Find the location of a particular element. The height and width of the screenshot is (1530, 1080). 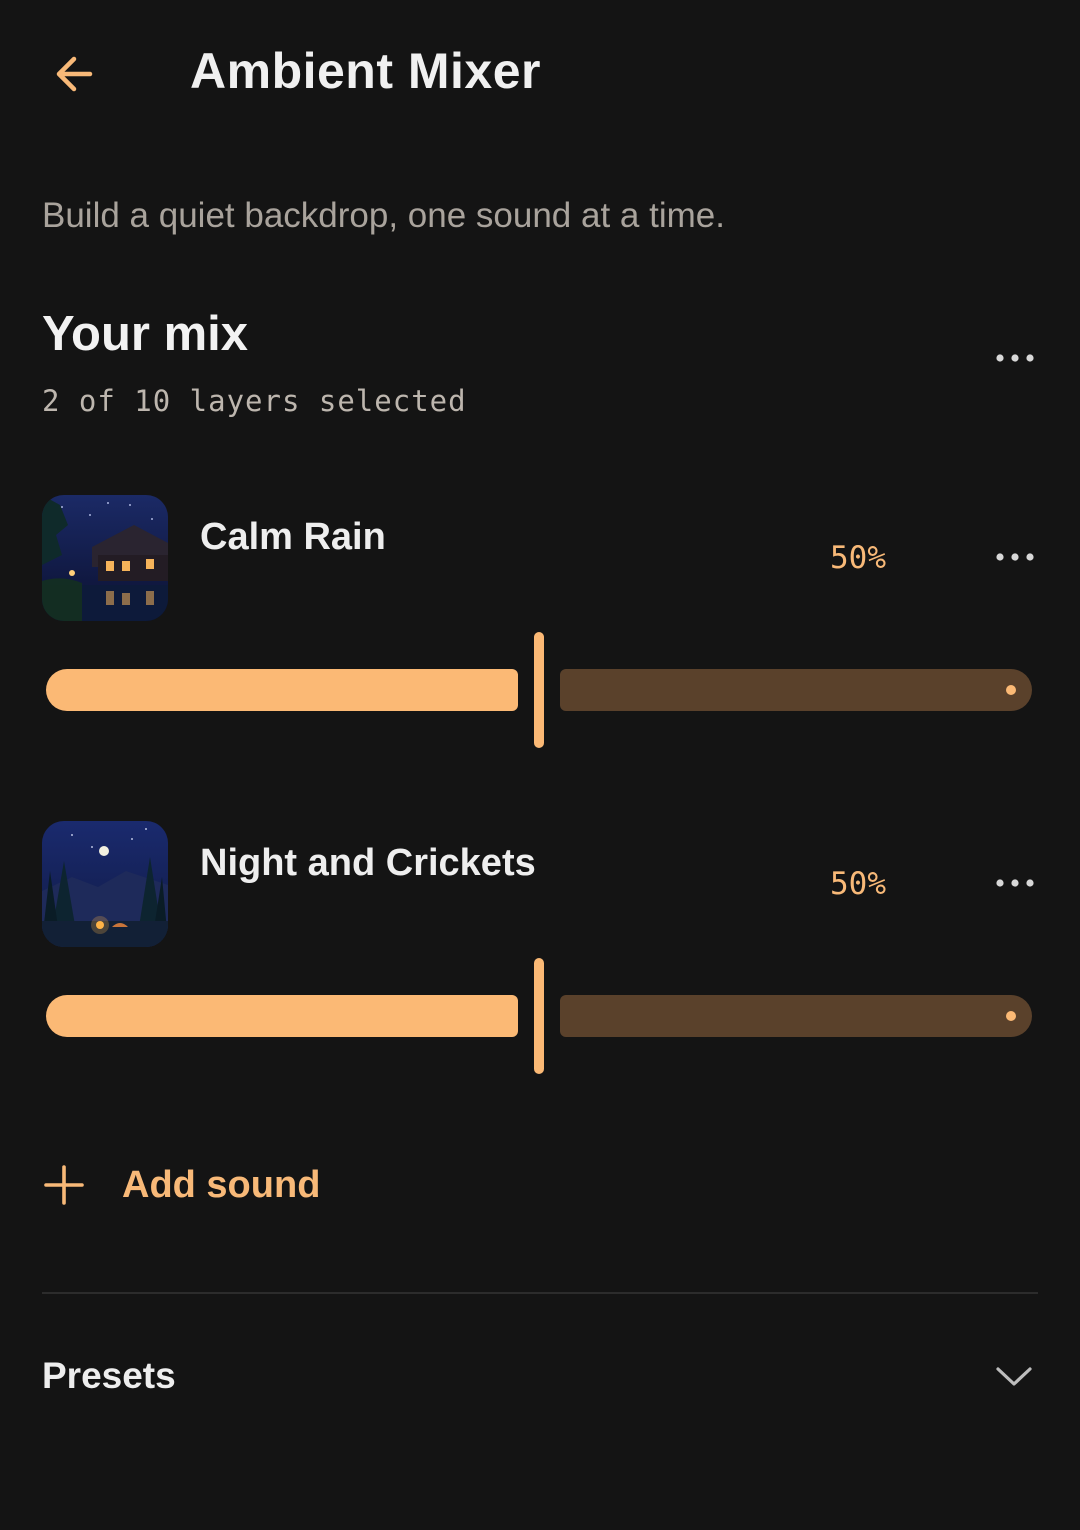

layer-count: 2 of 10 layers selected is located at coordinates (254, 401).